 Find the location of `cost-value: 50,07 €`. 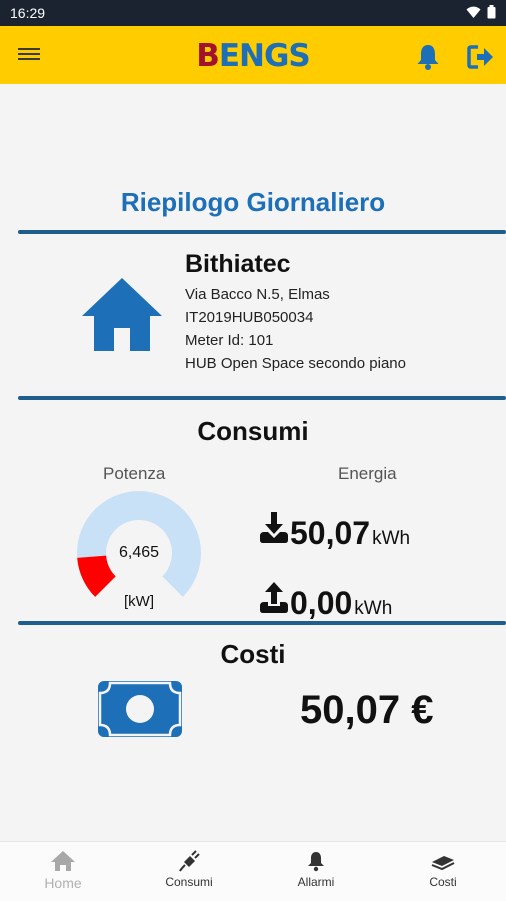

cost-value: 50,07 € is located at coordinates (367, 710).